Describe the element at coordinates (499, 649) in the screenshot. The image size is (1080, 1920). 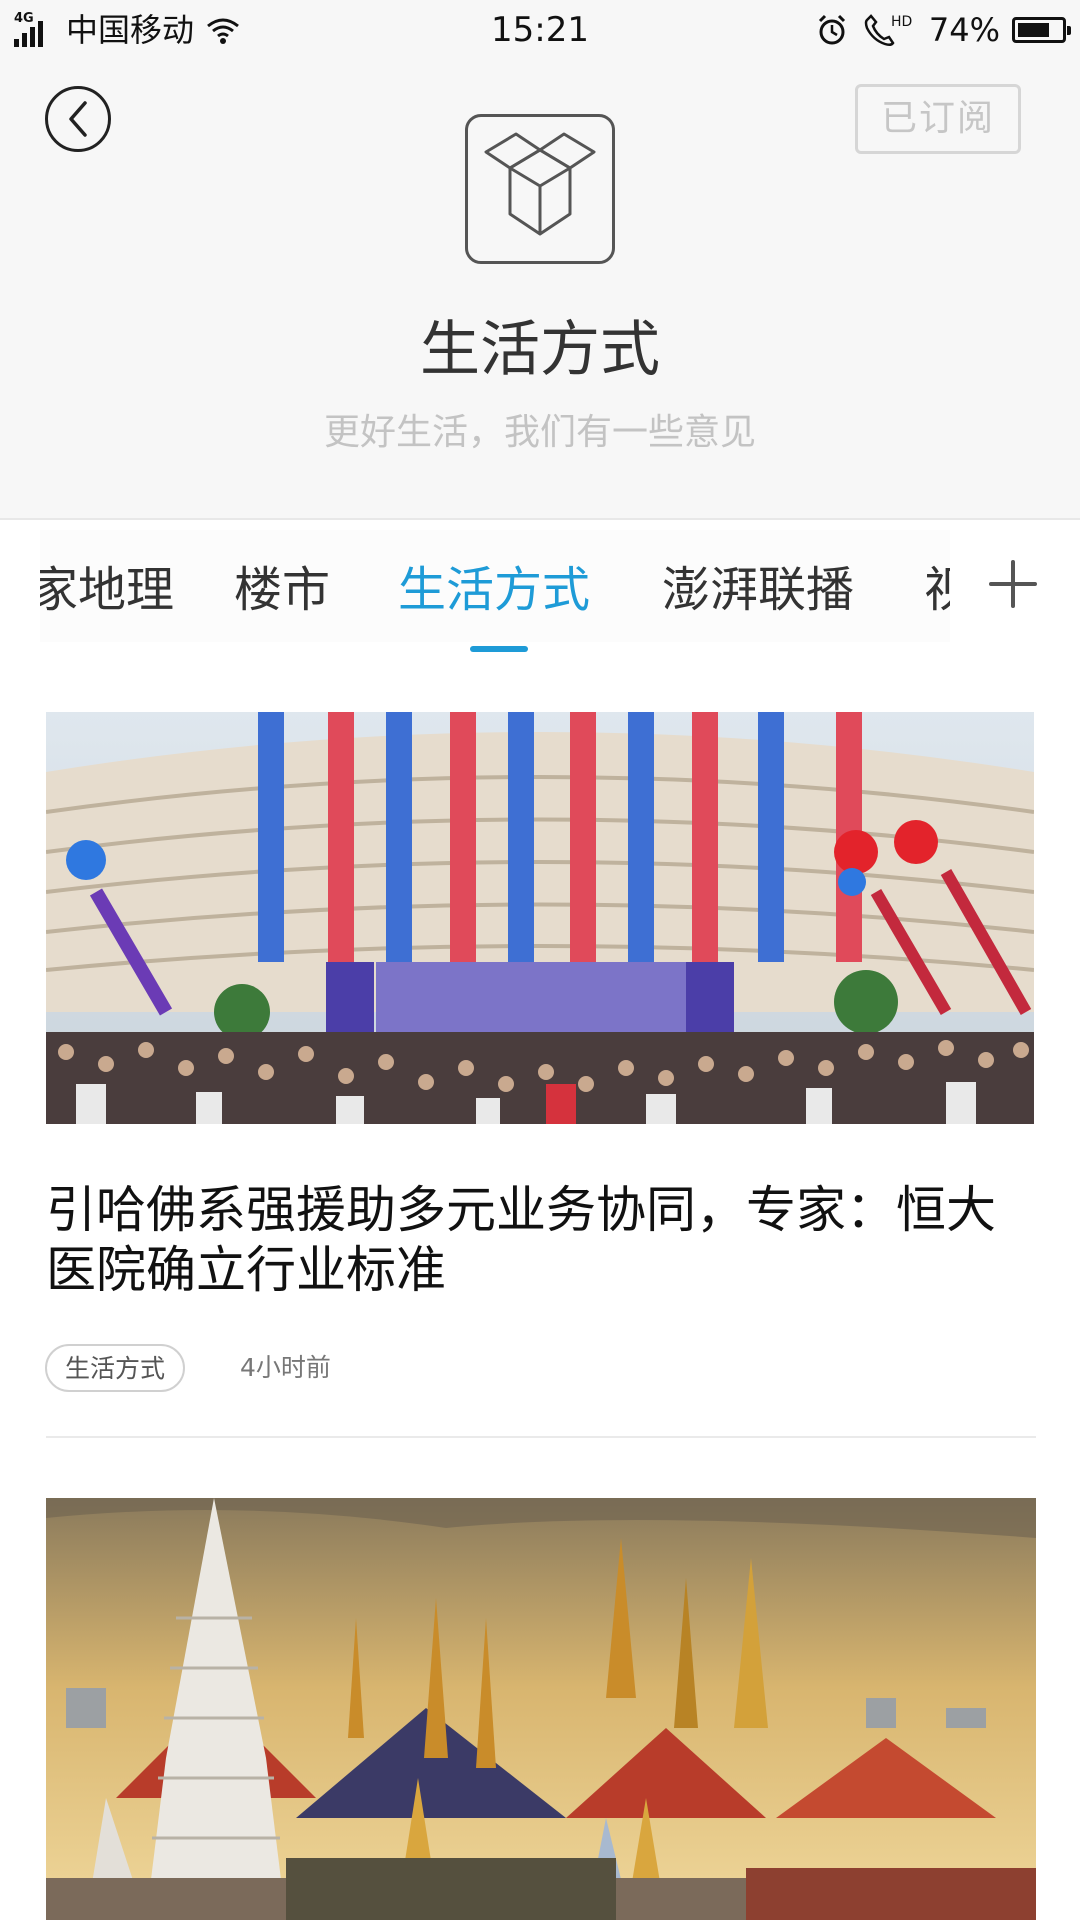
I see `active-tab-indicator` at that location.